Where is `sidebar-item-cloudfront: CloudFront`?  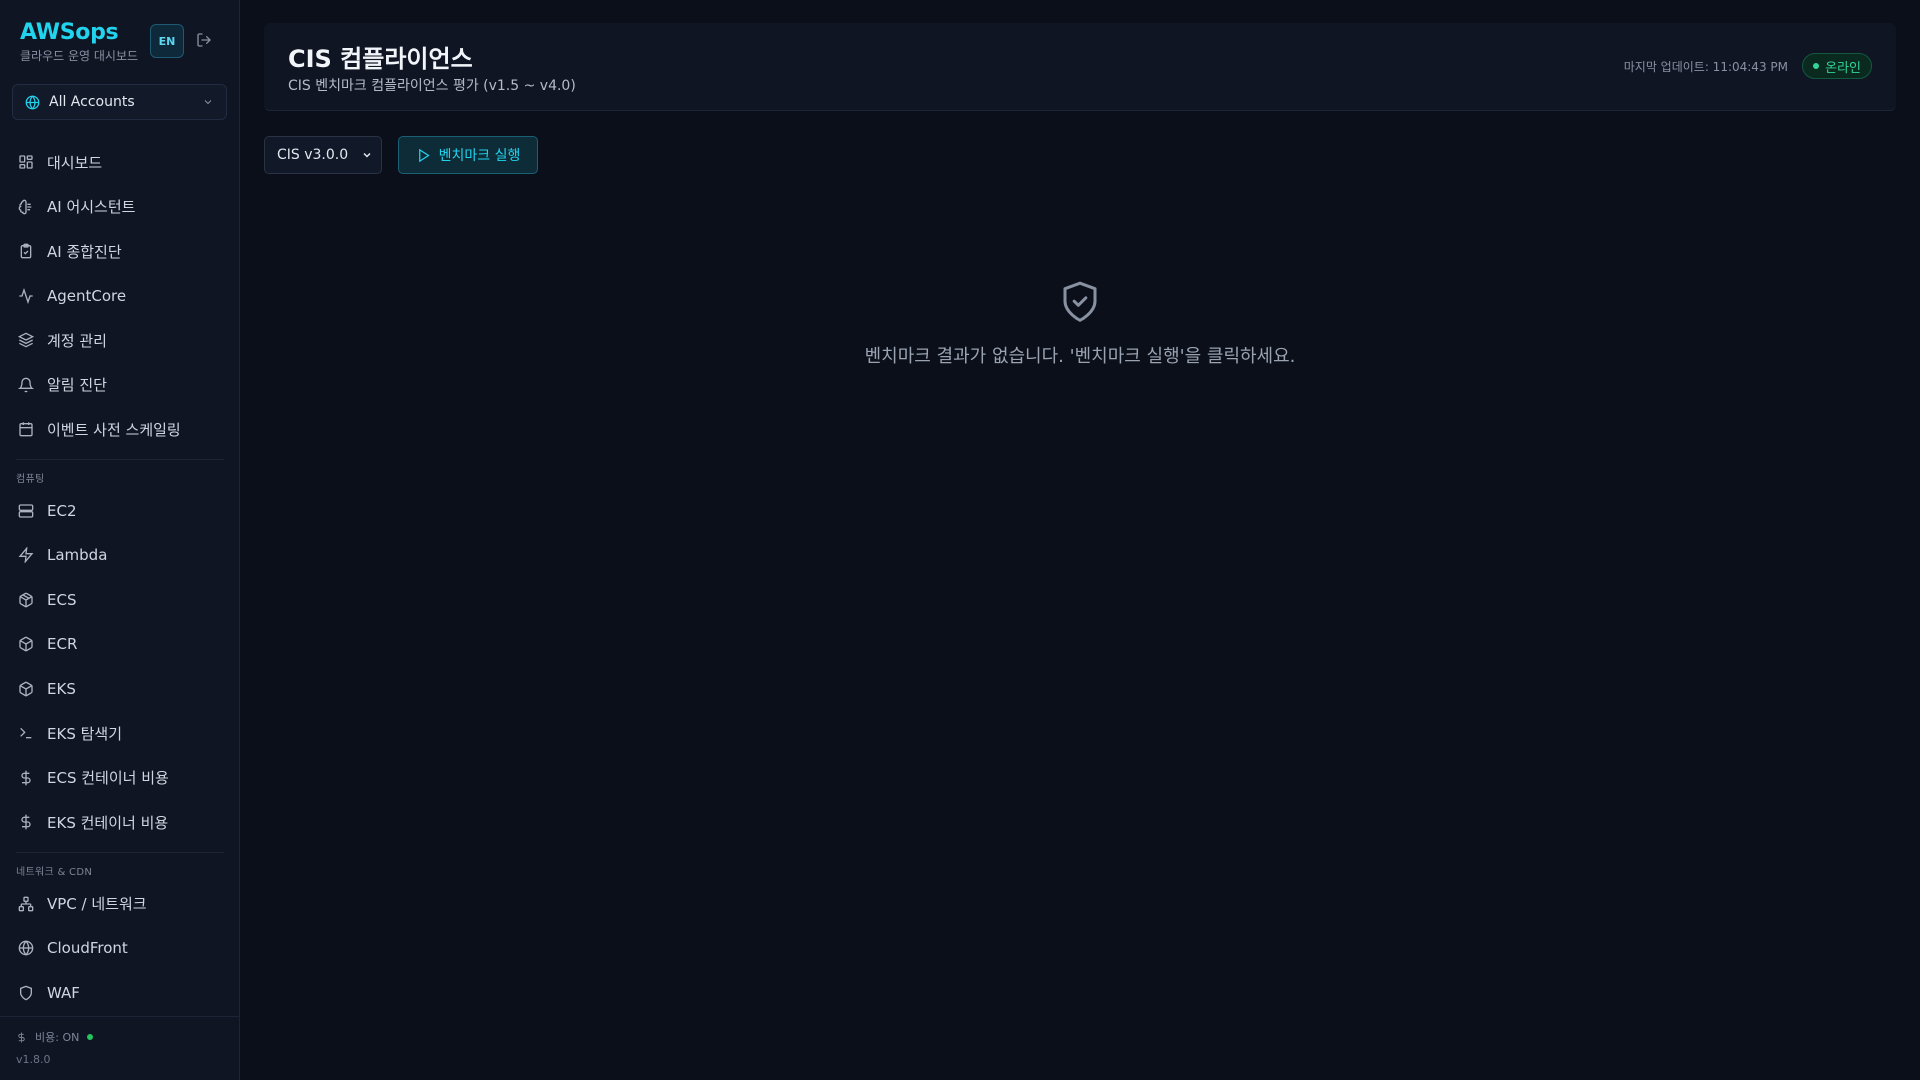 sidebar-item-cloudfront: CloudFront is located at coordinates (120, 948).